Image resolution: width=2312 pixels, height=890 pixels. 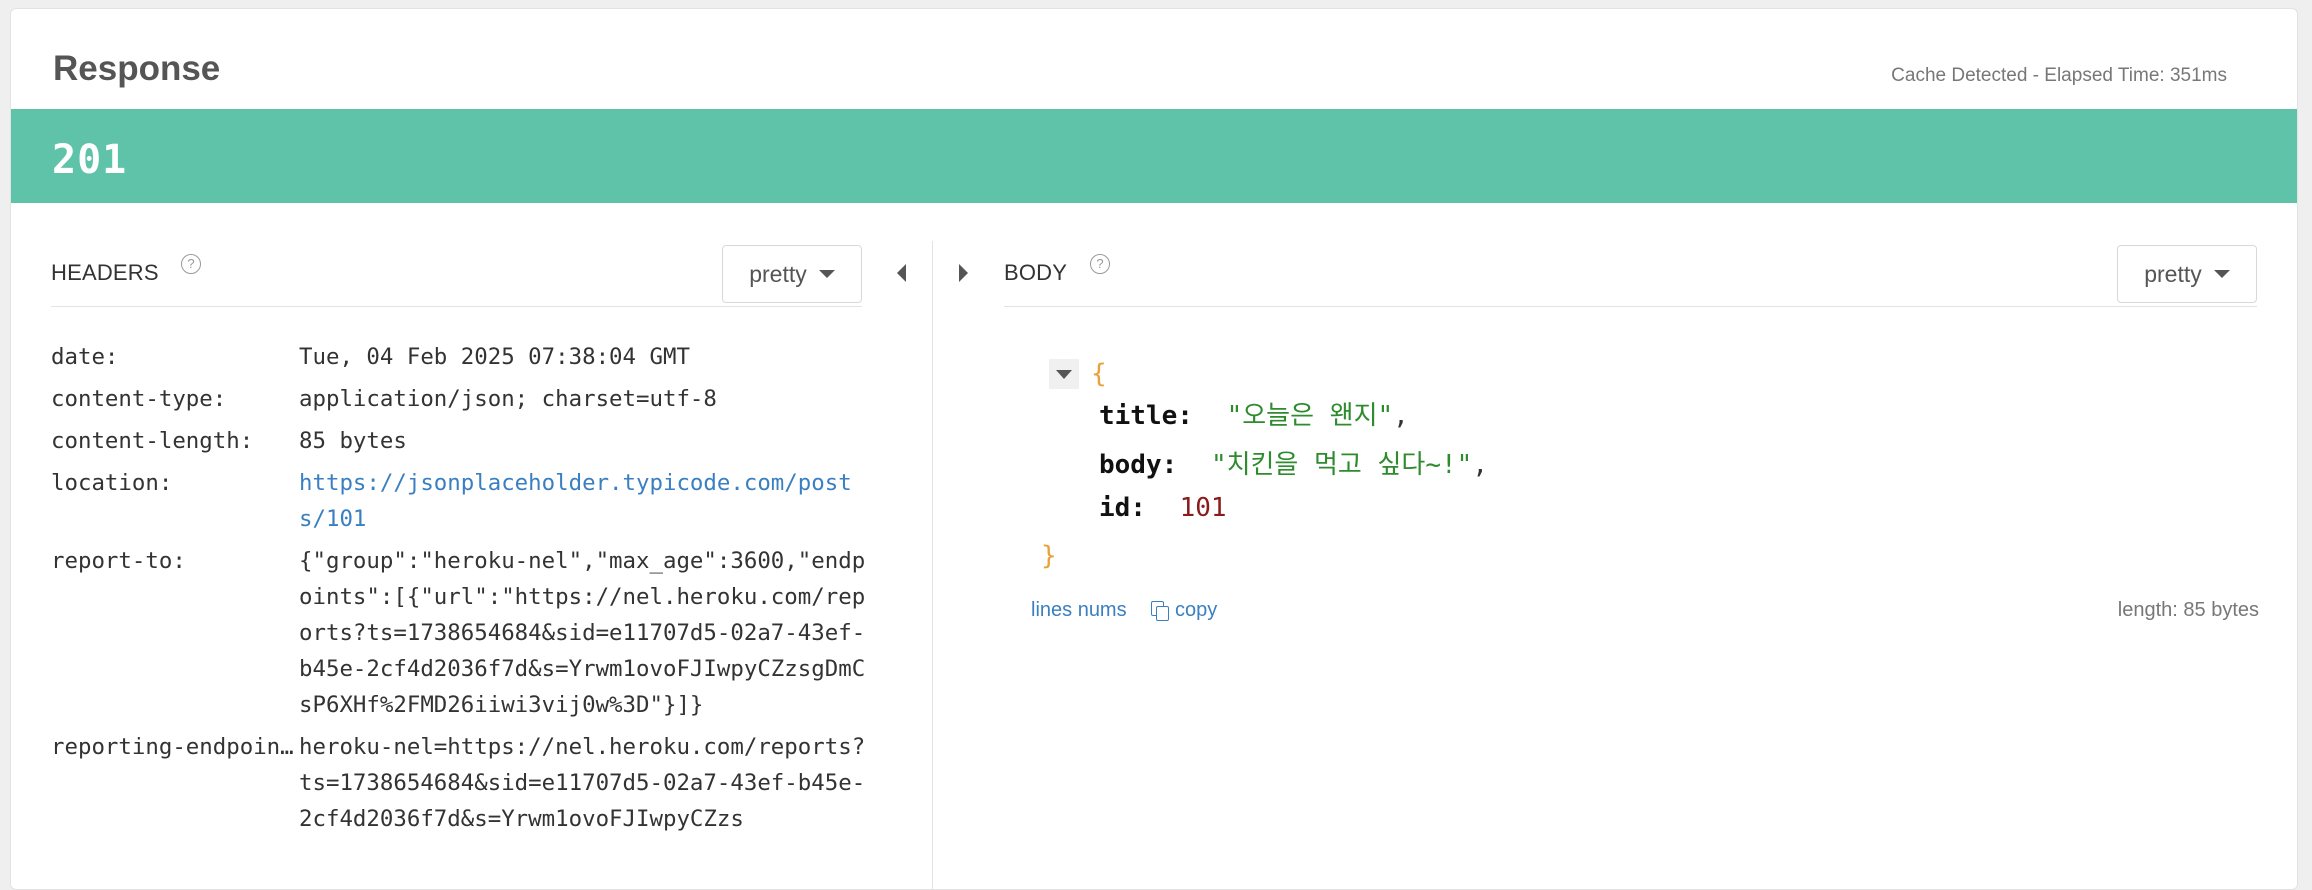 What do you see at coordinates (1036, 272) in the screenshot?
I see `body-title: BODY` at bounding box center [1036, 272].